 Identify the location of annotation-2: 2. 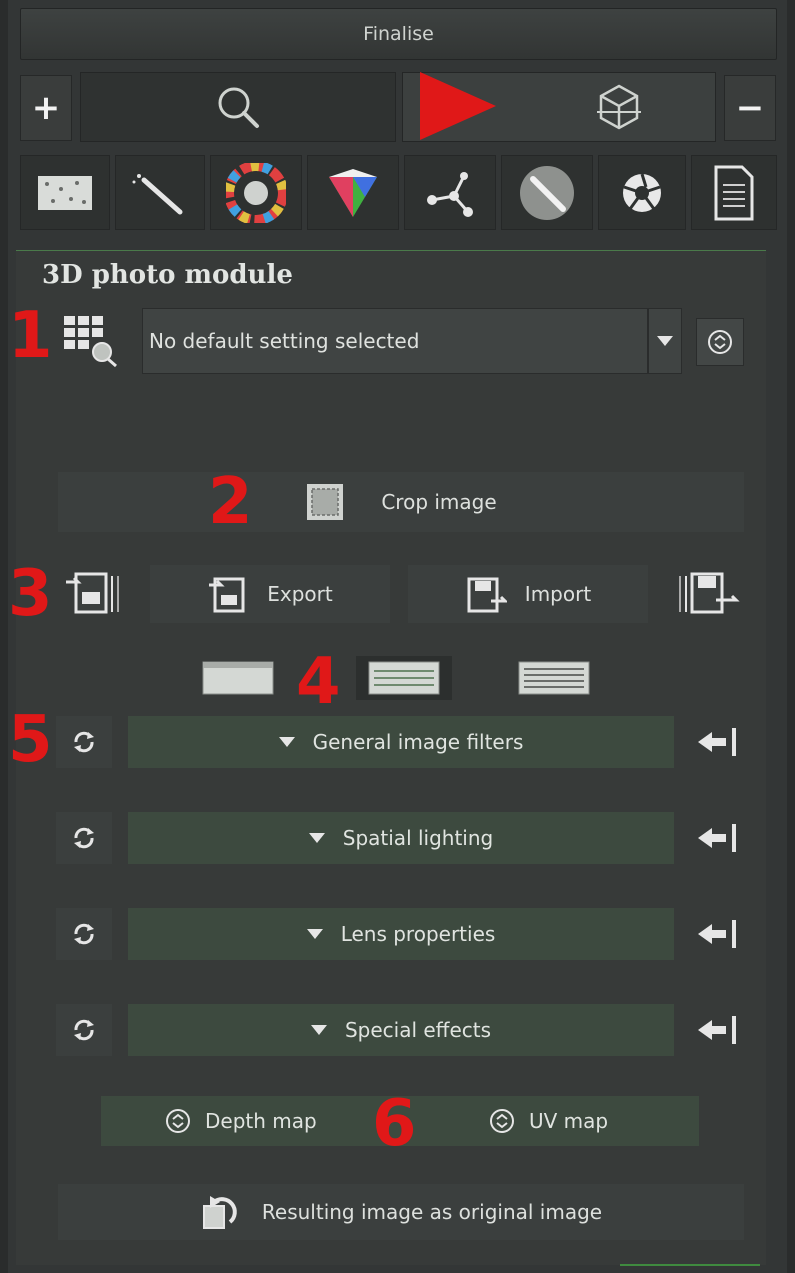
(230, 502).